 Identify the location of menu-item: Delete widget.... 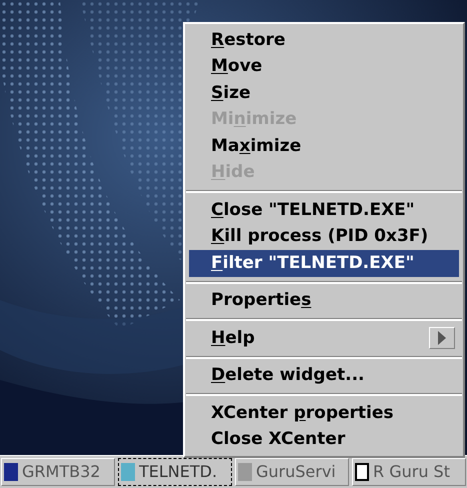
(324, 375).